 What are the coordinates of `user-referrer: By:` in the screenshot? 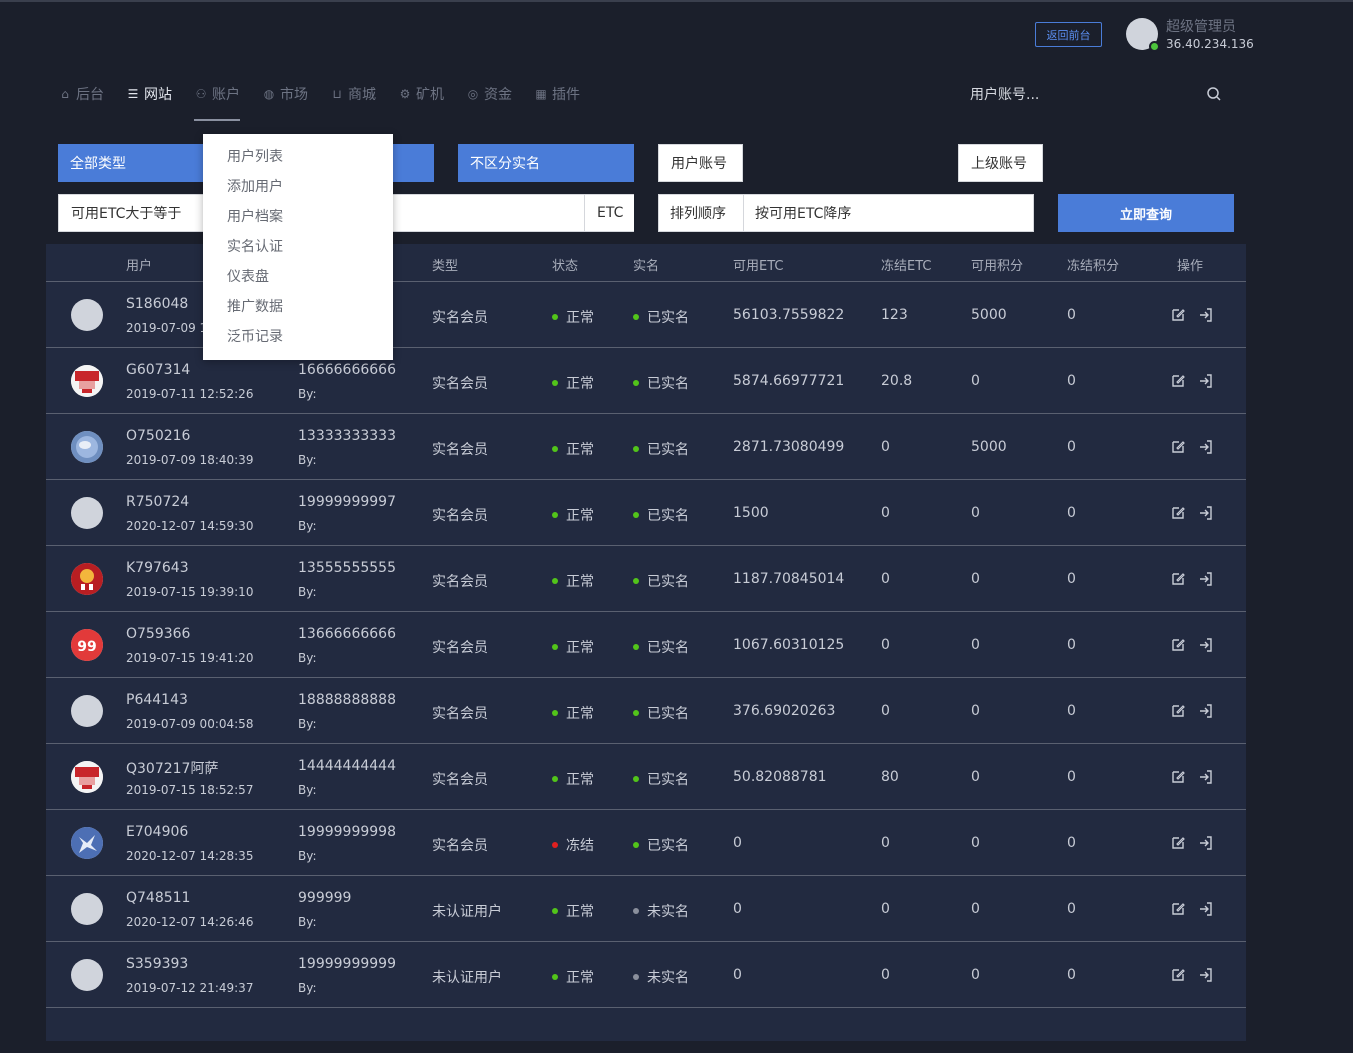 It's located at (307, 790).